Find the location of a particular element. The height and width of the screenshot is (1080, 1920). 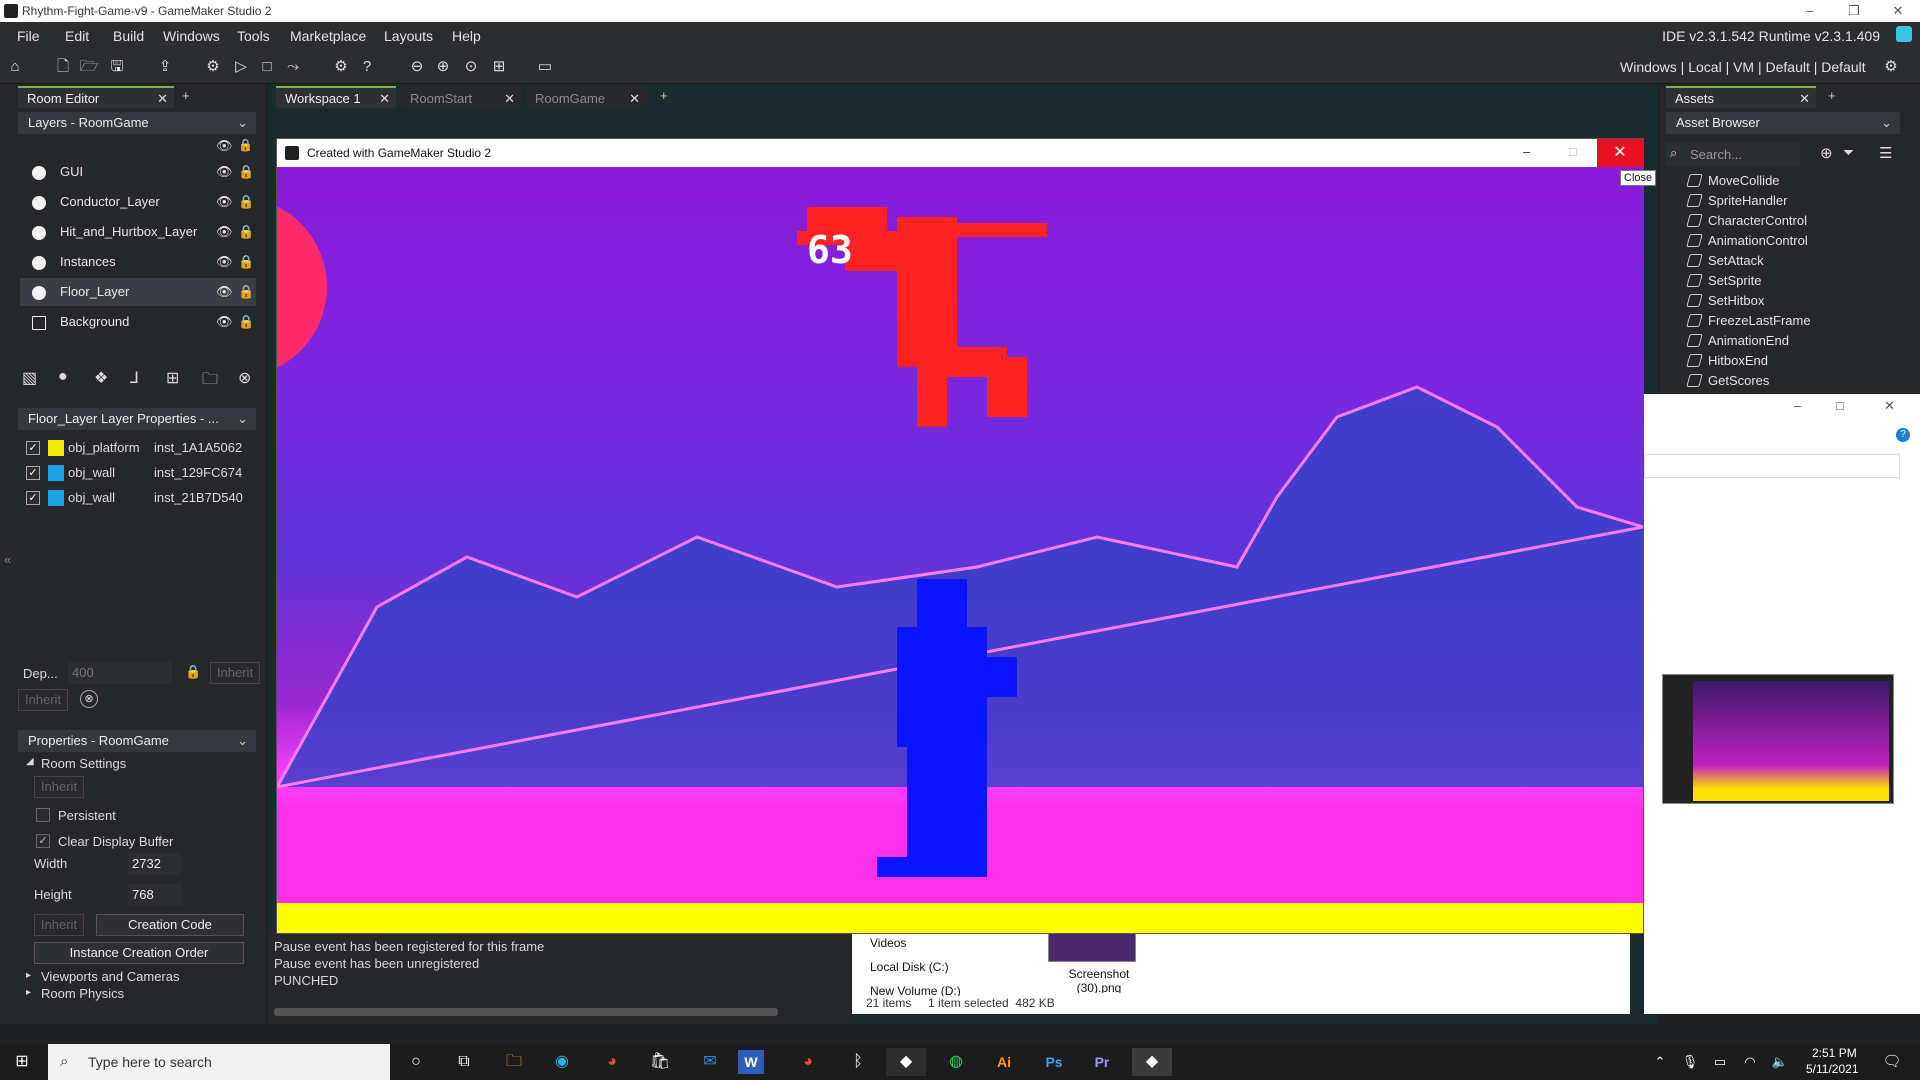

creation-code-button: Creation Code is located at coordinates (170, 925).